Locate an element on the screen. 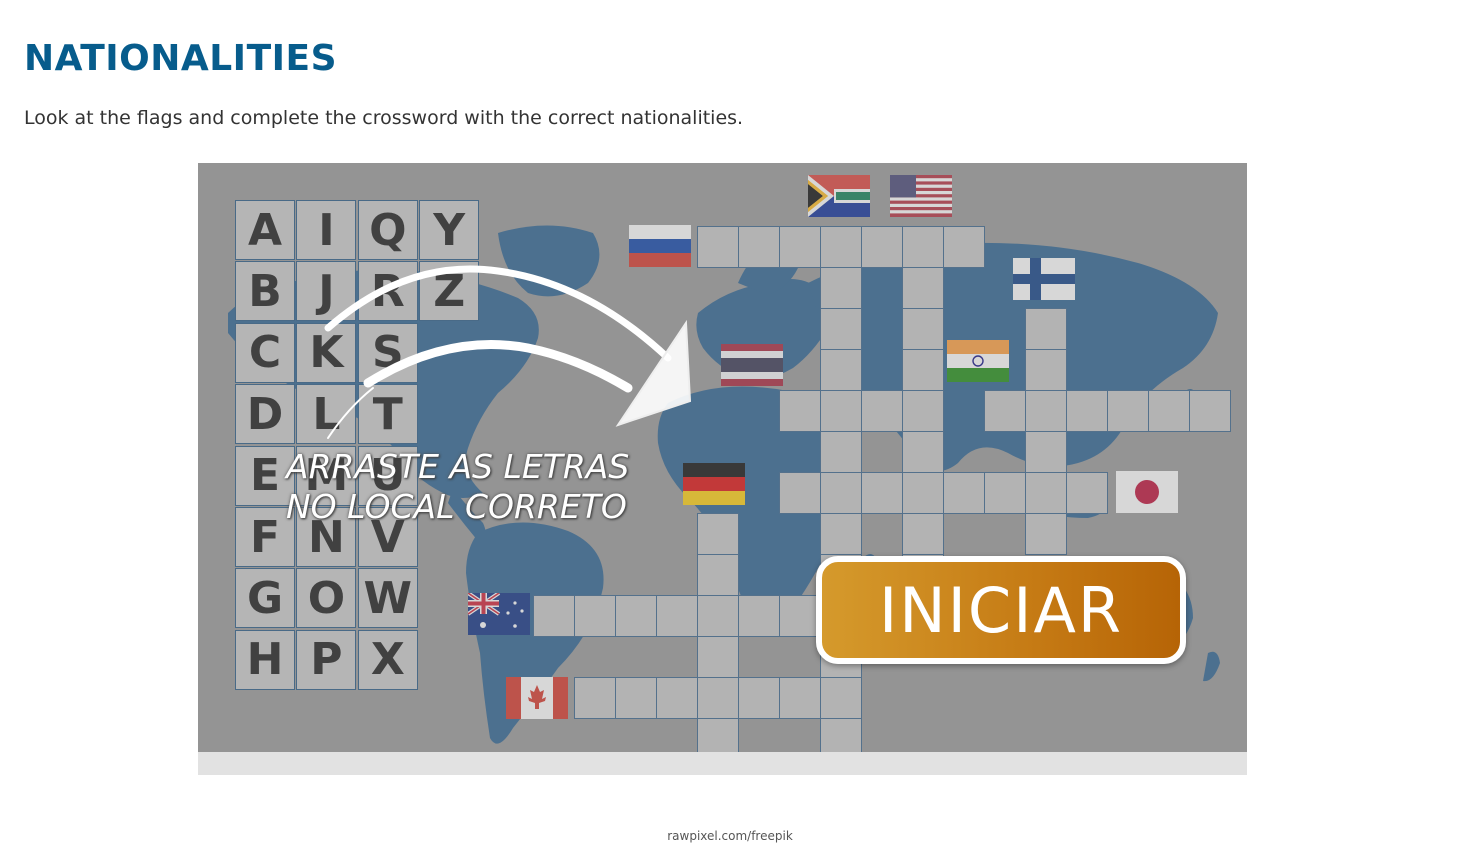 The height and width of the screenshot is (850, 1460). drag-instruction-line-2: NO LOCAL CORRETO is located at coordinates (456, 506).